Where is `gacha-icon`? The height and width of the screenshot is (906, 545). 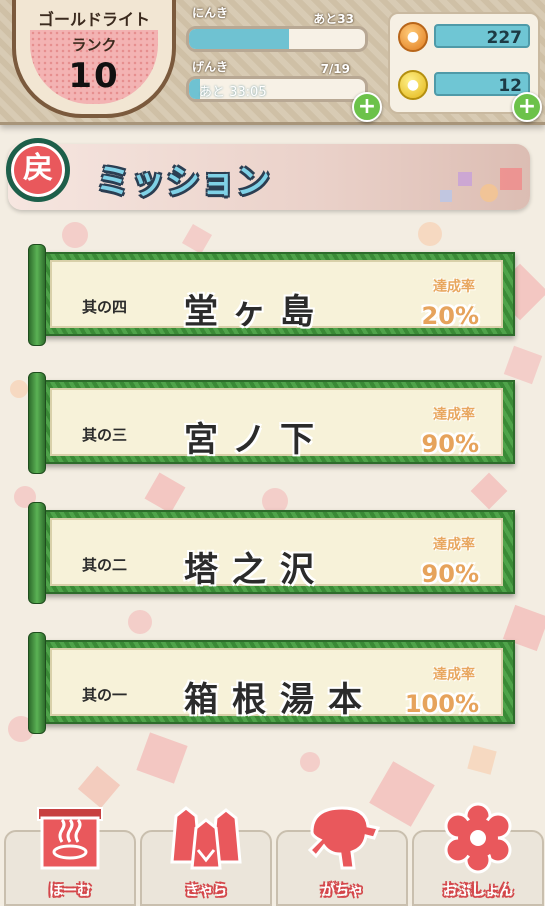
gacha-icon is located at coordinates (344, 838).